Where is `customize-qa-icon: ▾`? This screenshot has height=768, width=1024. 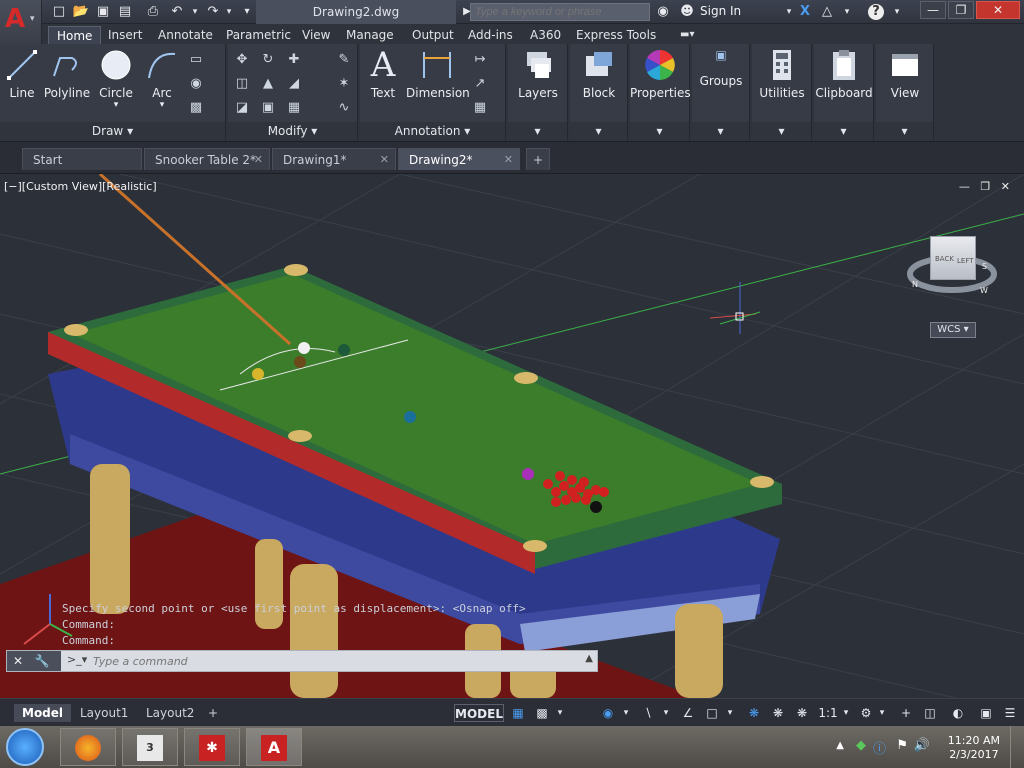
customize-qa-icon: ▾ is located at coordinates (247, 12).